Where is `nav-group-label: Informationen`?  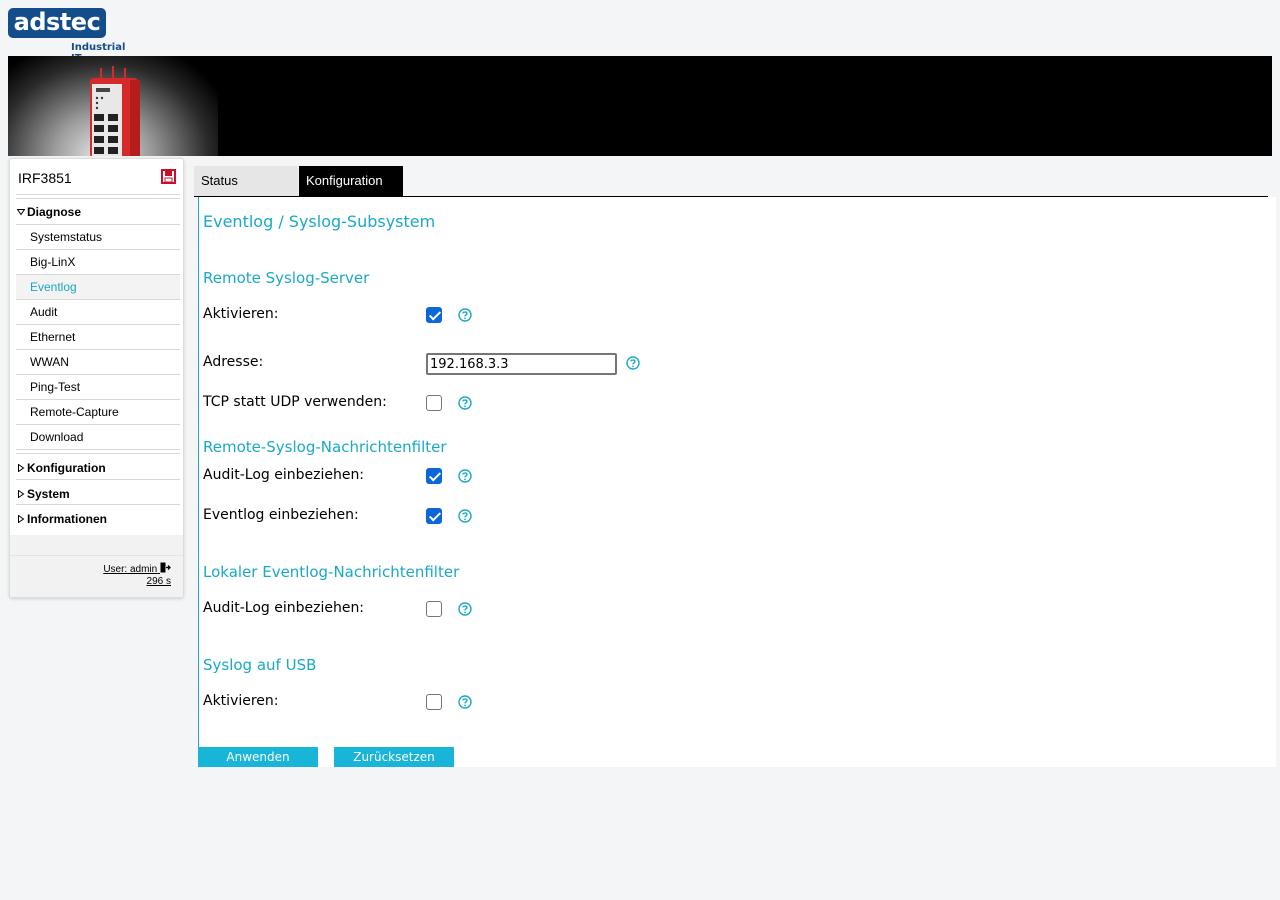 nav-group-label: Informationen is located at coordinates (67, 519).